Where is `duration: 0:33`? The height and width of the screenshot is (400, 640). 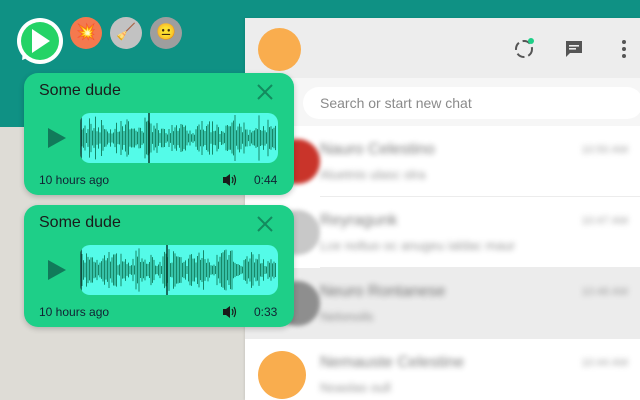
duration: 0:33 is located at coordinates (266, 312).